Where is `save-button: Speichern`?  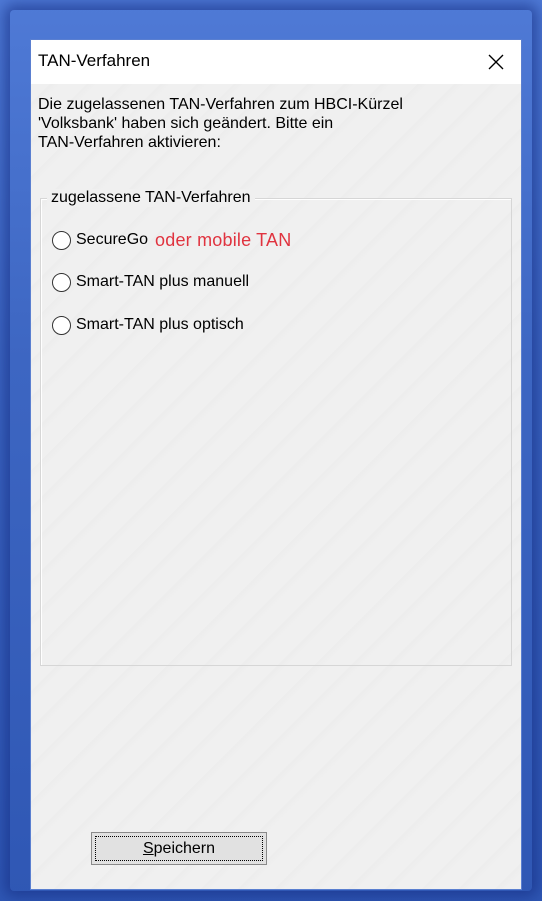
save-button: Speichern is located at coordinates (179, 848).